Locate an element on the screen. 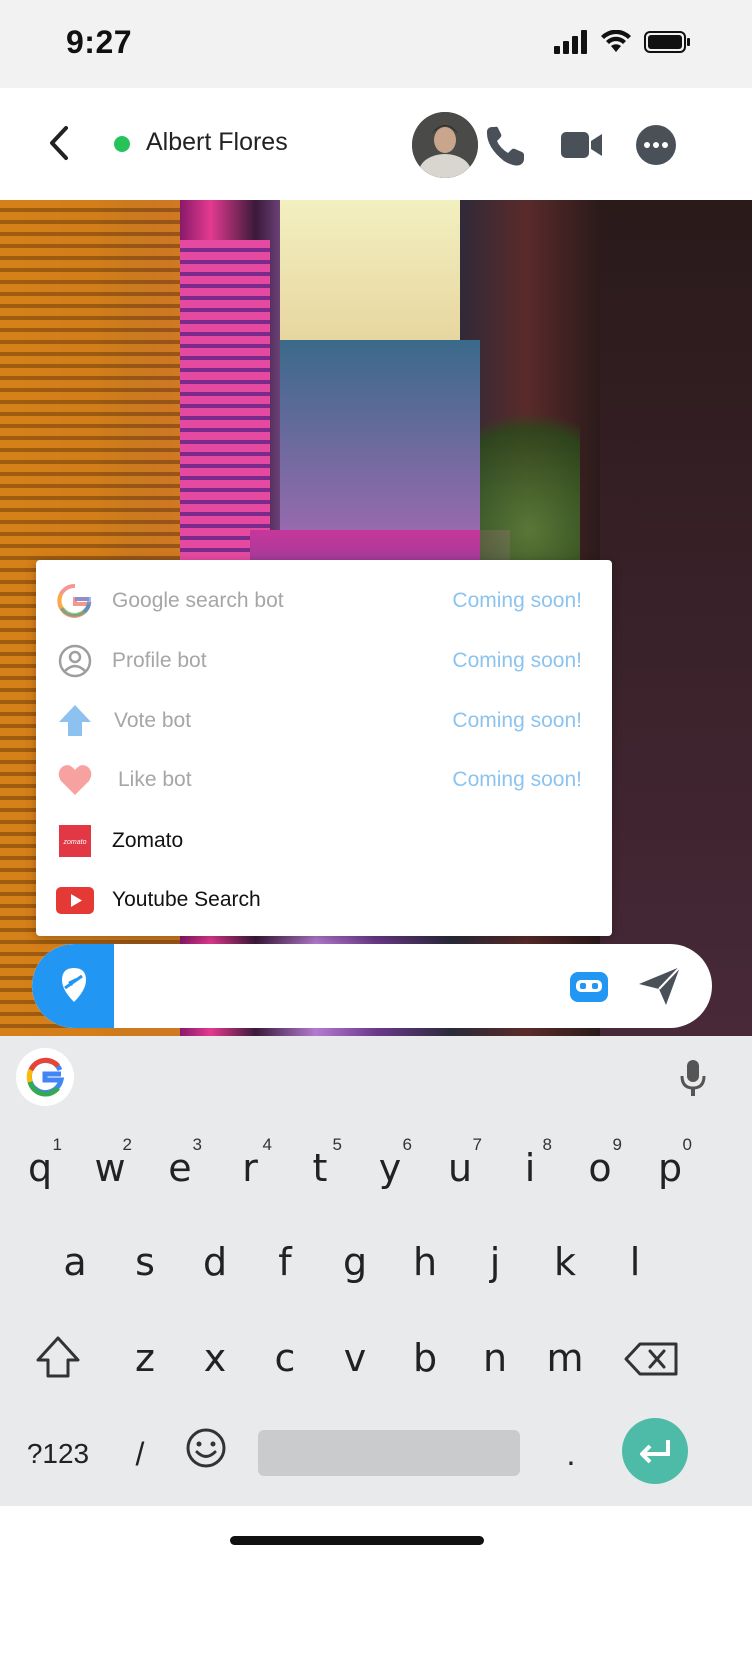 The image size is (752, 1660). youtube-icon is located at coordinates (75, 900).